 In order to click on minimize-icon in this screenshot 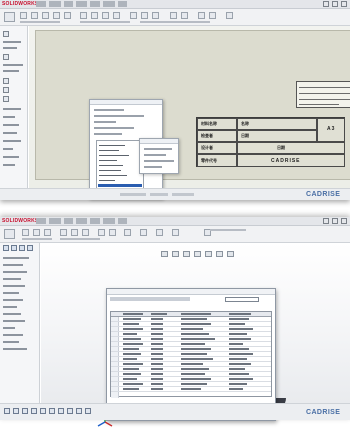, I will do `click(326, 4)`.